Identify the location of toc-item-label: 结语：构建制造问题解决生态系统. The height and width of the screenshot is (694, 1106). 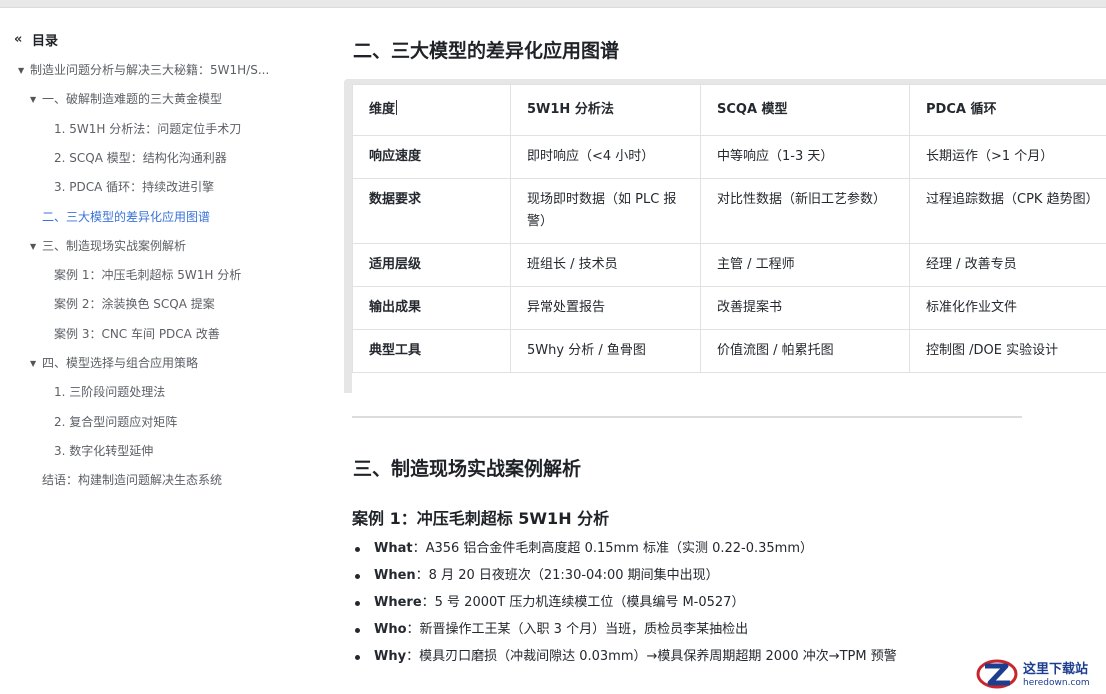
(132, 480).